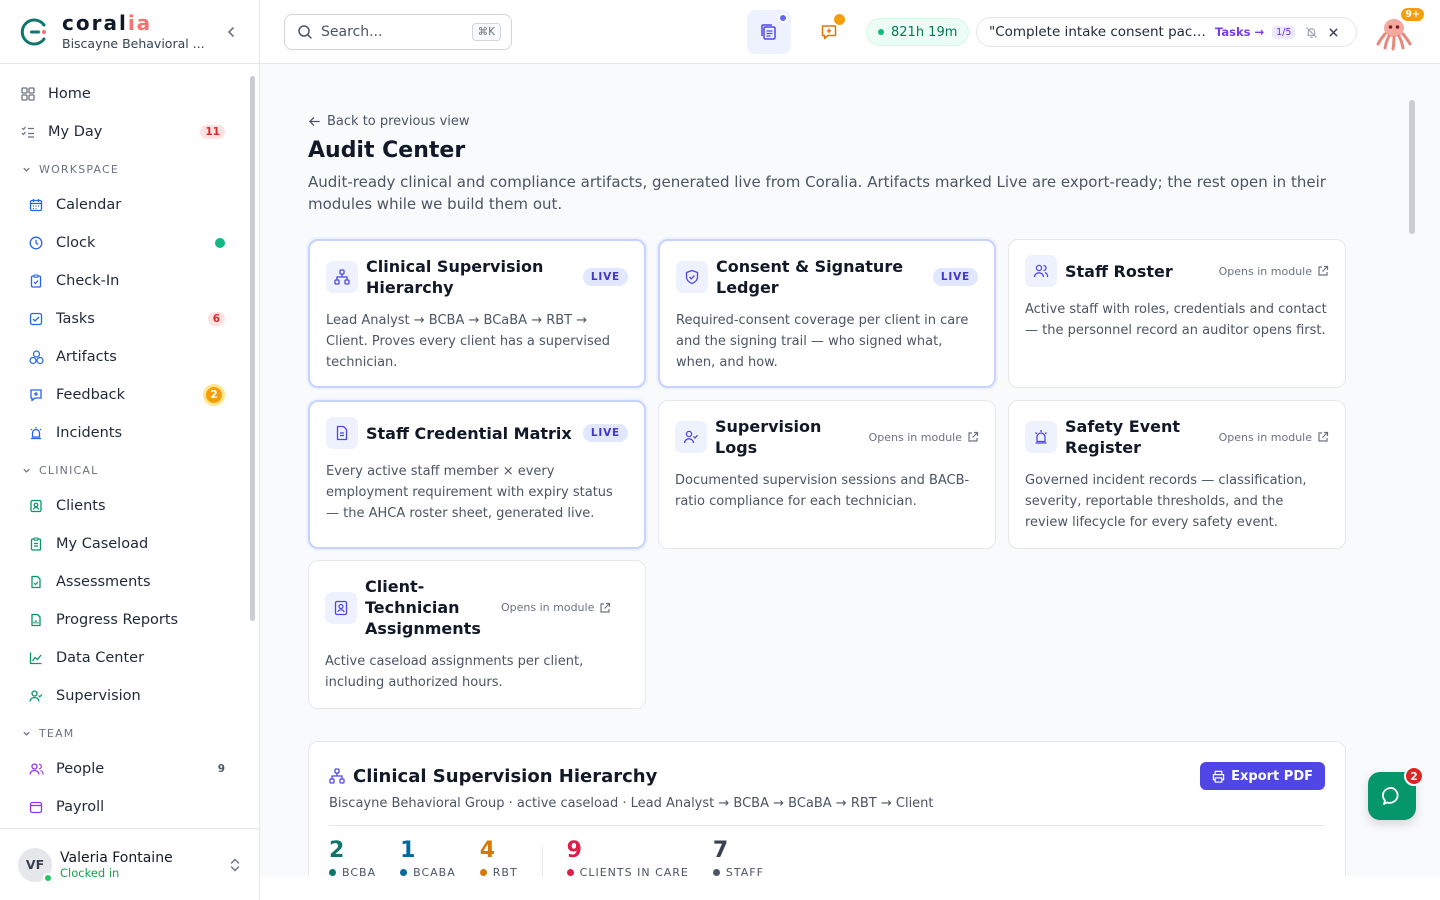  What do you see at coordinates (36, 319) in the screenshot?
I see `checkbox-icon` at bounding box center [36, 319].